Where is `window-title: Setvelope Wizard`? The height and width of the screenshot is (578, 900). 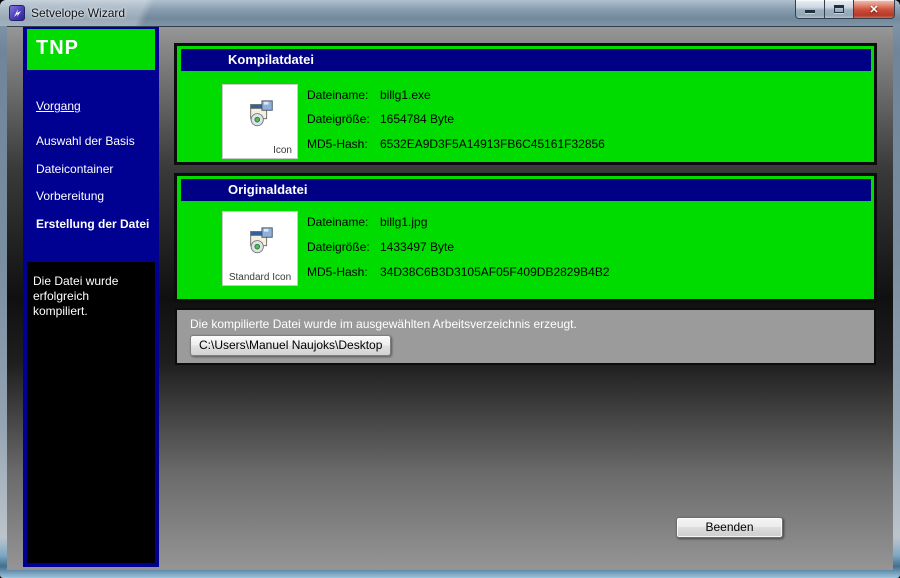
window-title: Setvelope Wizard is located at coordinates (78, 13).